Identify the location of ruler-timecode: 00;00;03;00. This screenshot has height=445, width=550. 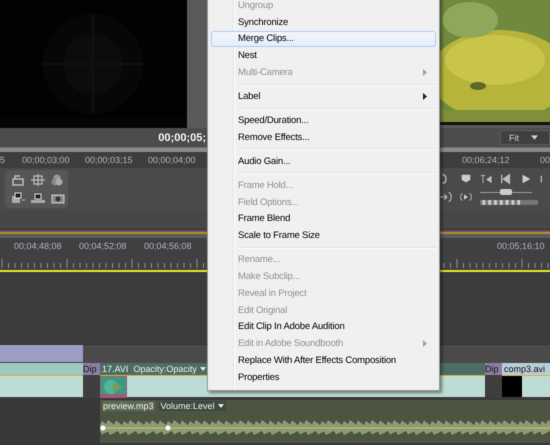
(46, 160).